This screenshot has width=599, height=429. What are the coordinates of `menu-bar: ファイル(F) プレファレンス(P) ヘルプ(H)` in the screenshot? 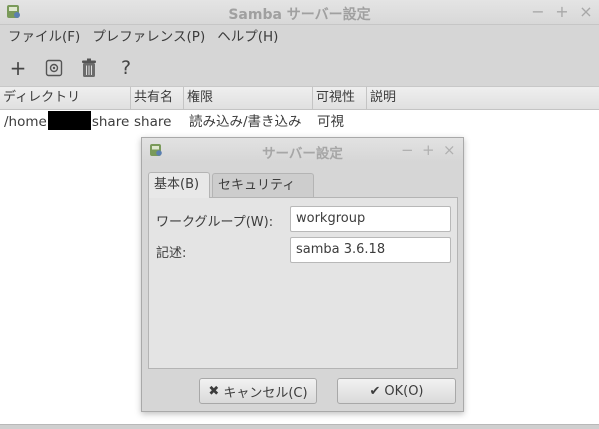 It's located at (299, 37).